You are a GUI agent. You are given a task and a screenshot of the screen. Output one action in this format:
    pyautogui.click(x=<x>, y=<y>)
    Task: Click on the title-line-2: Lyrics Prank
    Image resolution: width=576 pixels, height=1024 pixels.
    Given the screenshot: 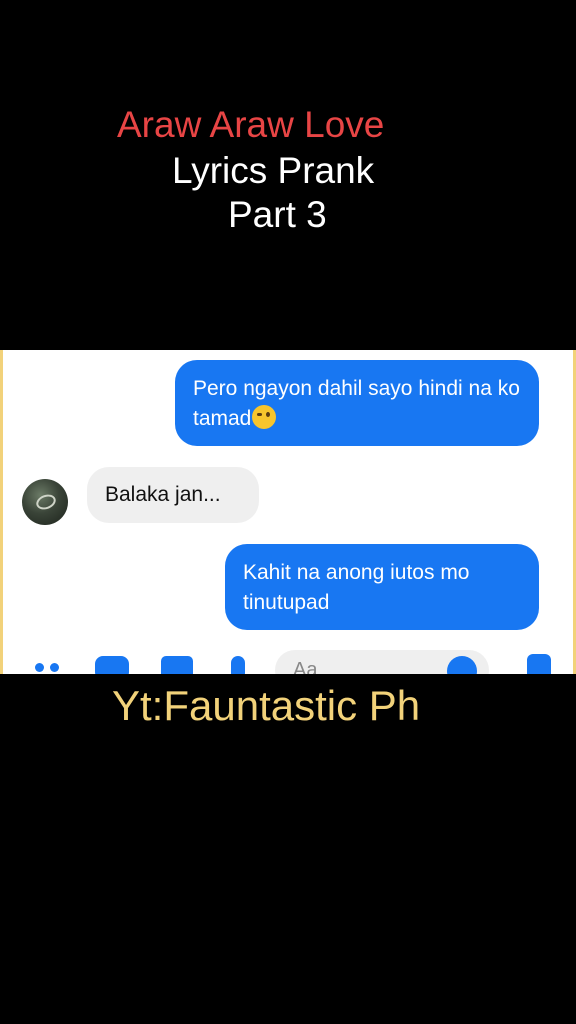 What is the action you would take?
    pyautogui.click(x=273, y=170)
    